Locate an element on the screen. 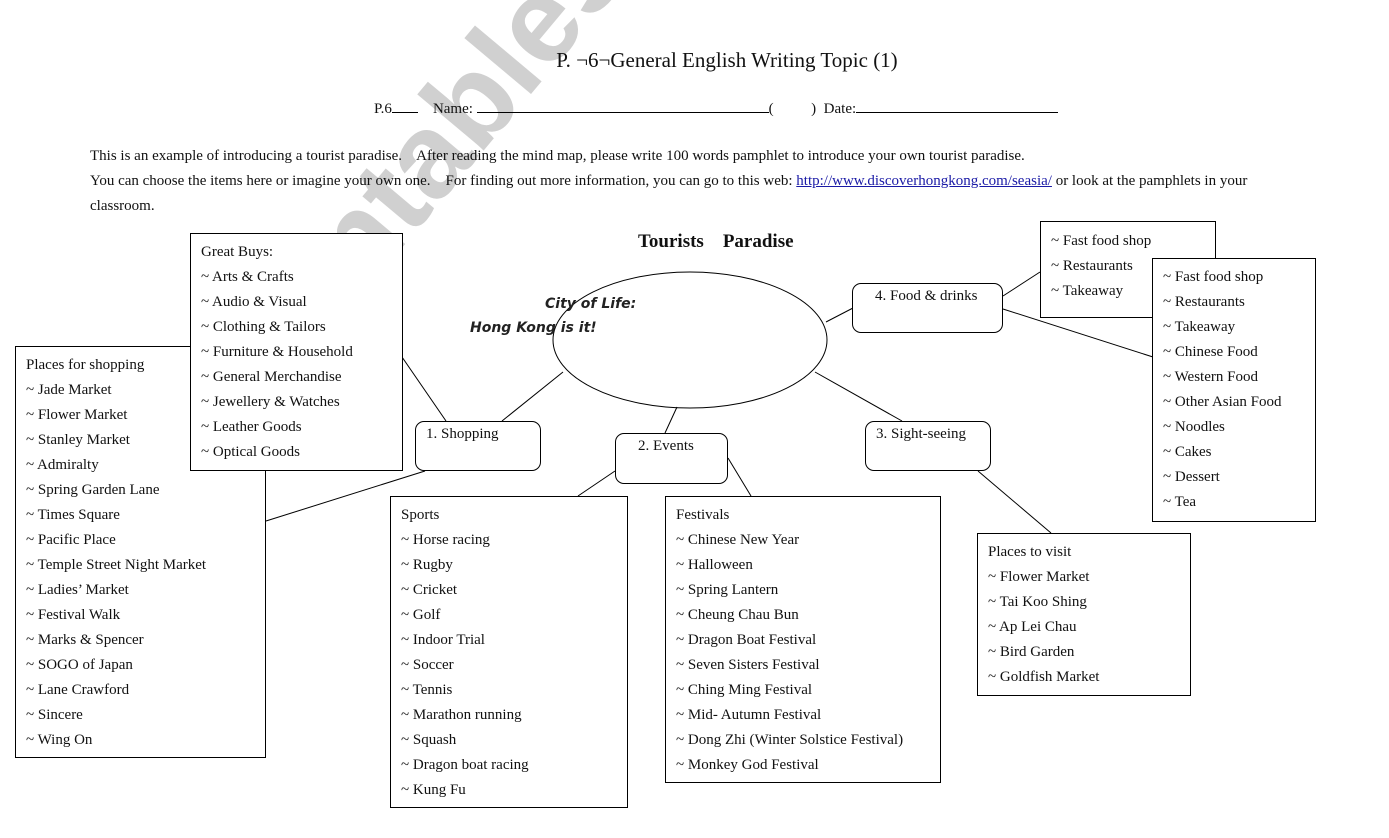 This screenshot has width=1389, height=838. shopping-place-item: ~ Sincere is located at coordinates (54, 715).